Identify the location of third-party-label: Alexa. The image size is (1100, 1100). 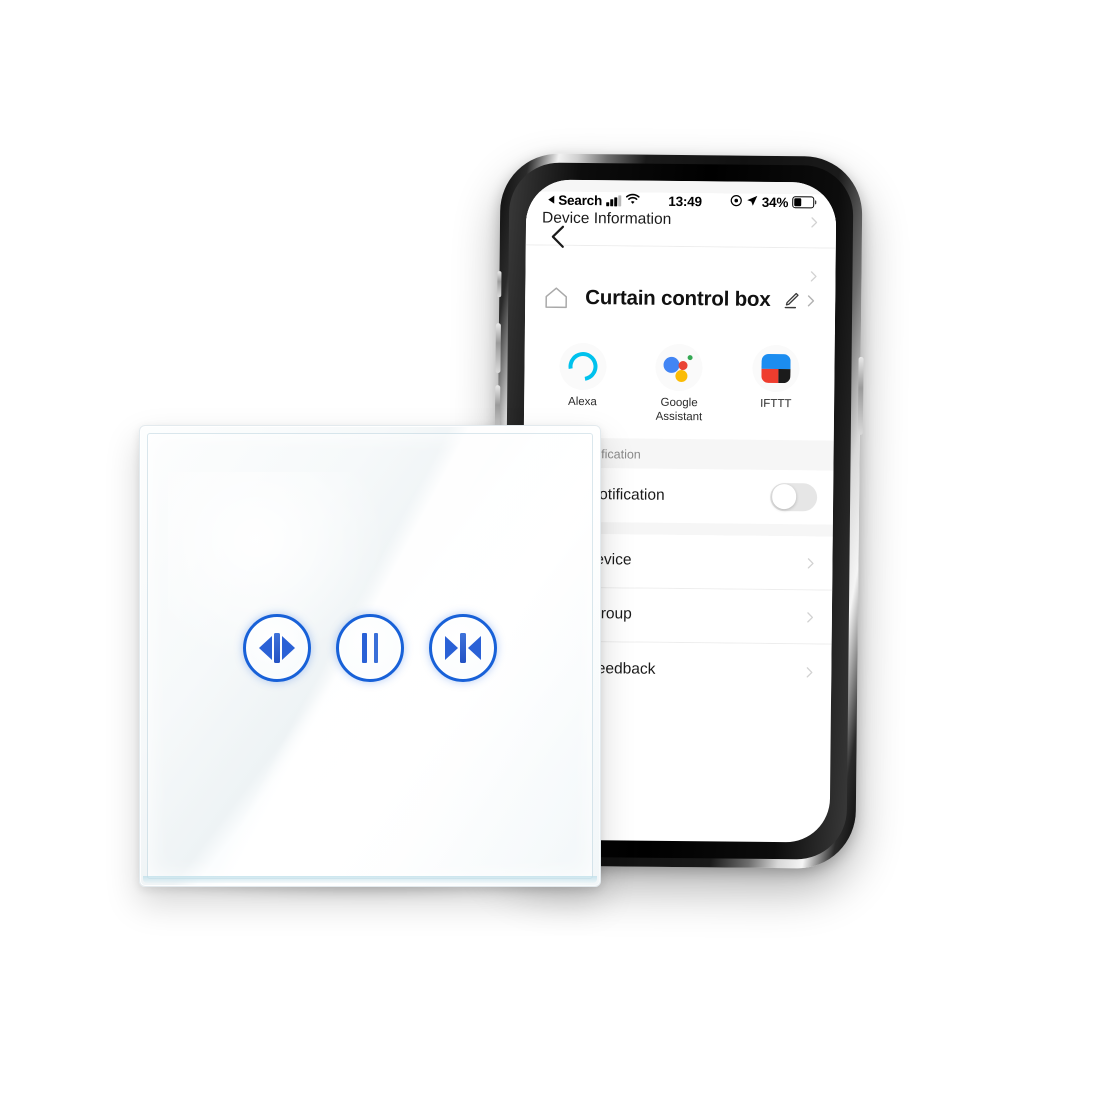
(582, 402).